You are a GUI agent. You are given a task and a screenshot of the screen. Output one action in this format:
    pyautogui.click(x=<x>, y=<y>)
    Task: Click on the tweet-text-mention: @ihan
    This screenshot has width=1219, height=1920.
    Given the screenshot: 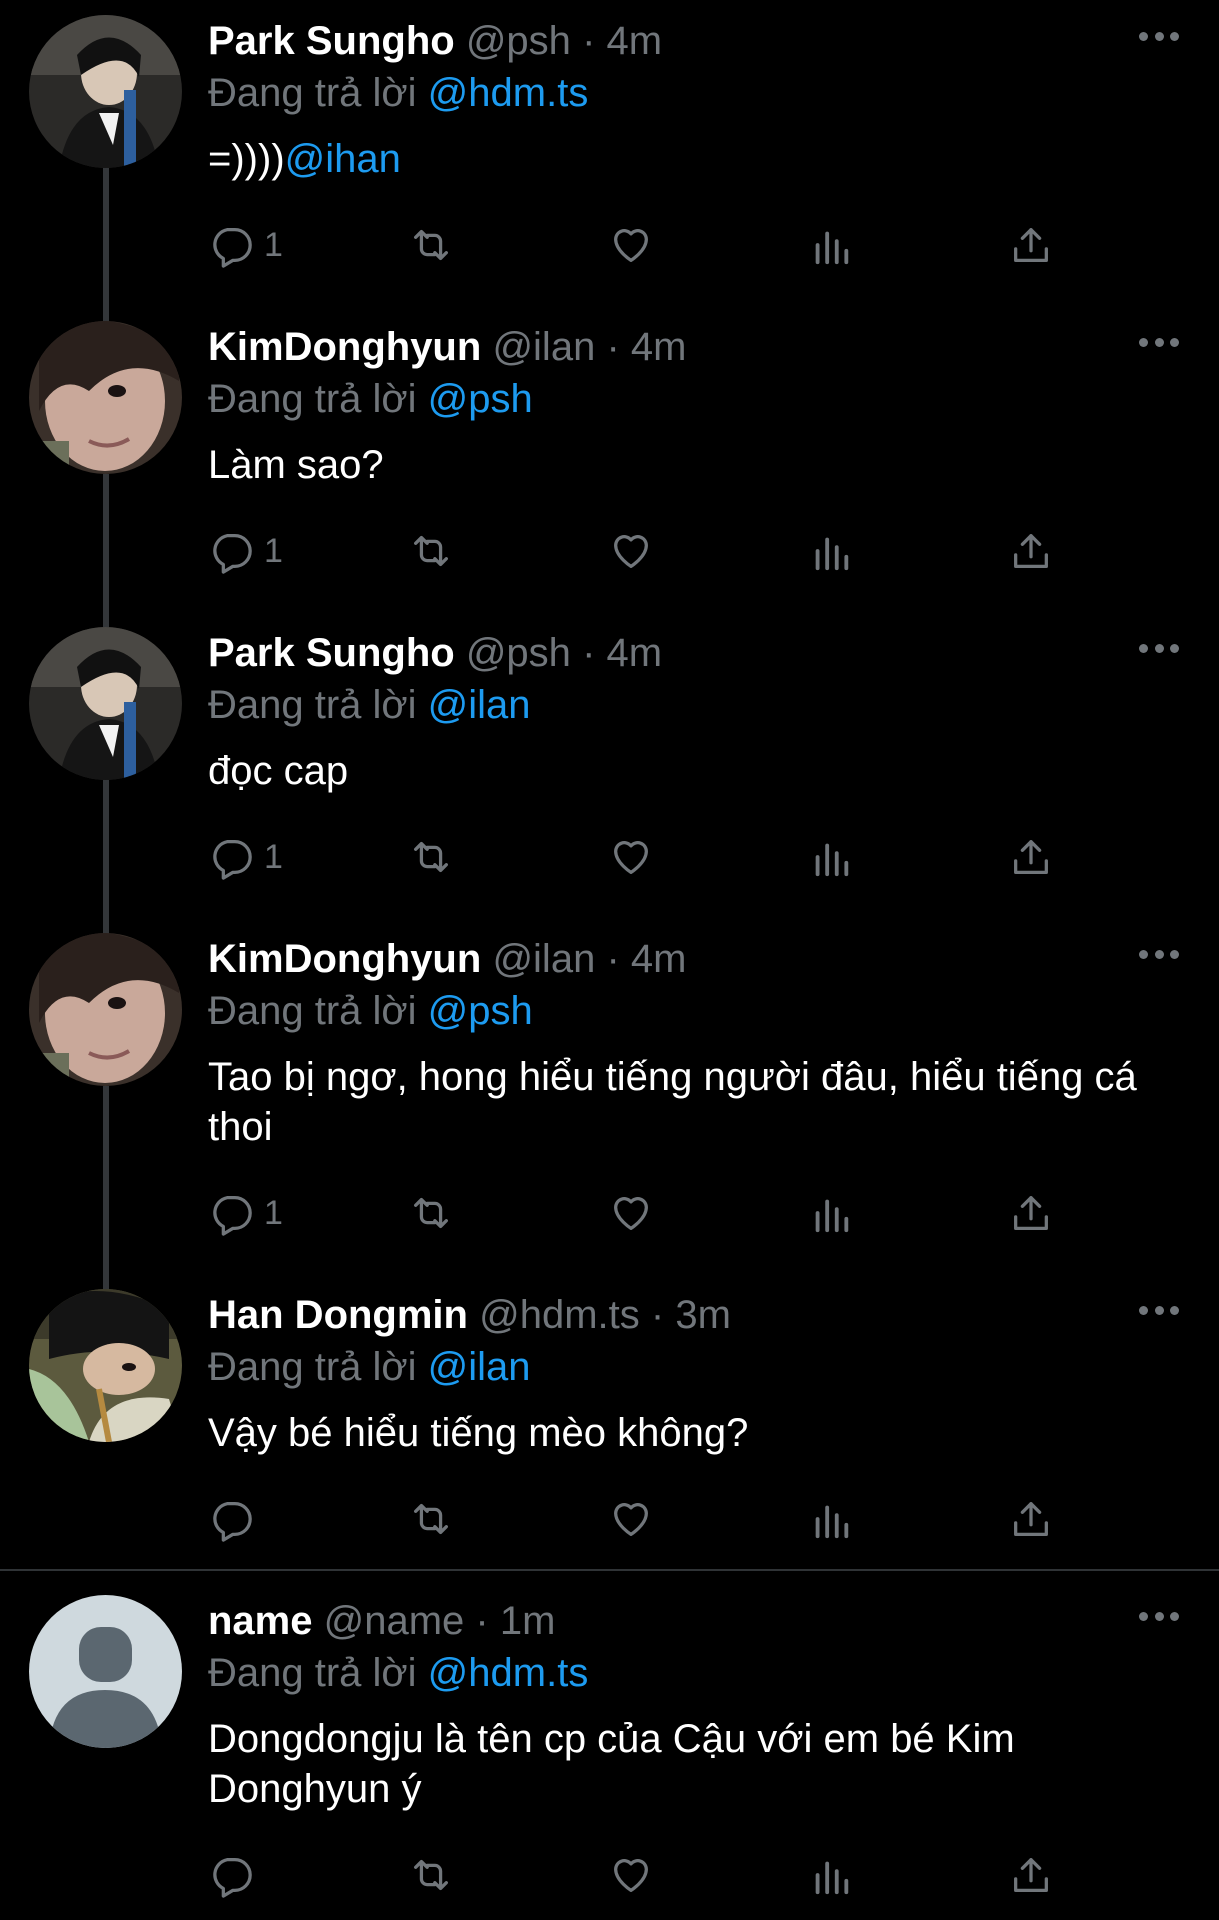 What is the action you would take?
    pyautogui.click(x=343, y=159)
    